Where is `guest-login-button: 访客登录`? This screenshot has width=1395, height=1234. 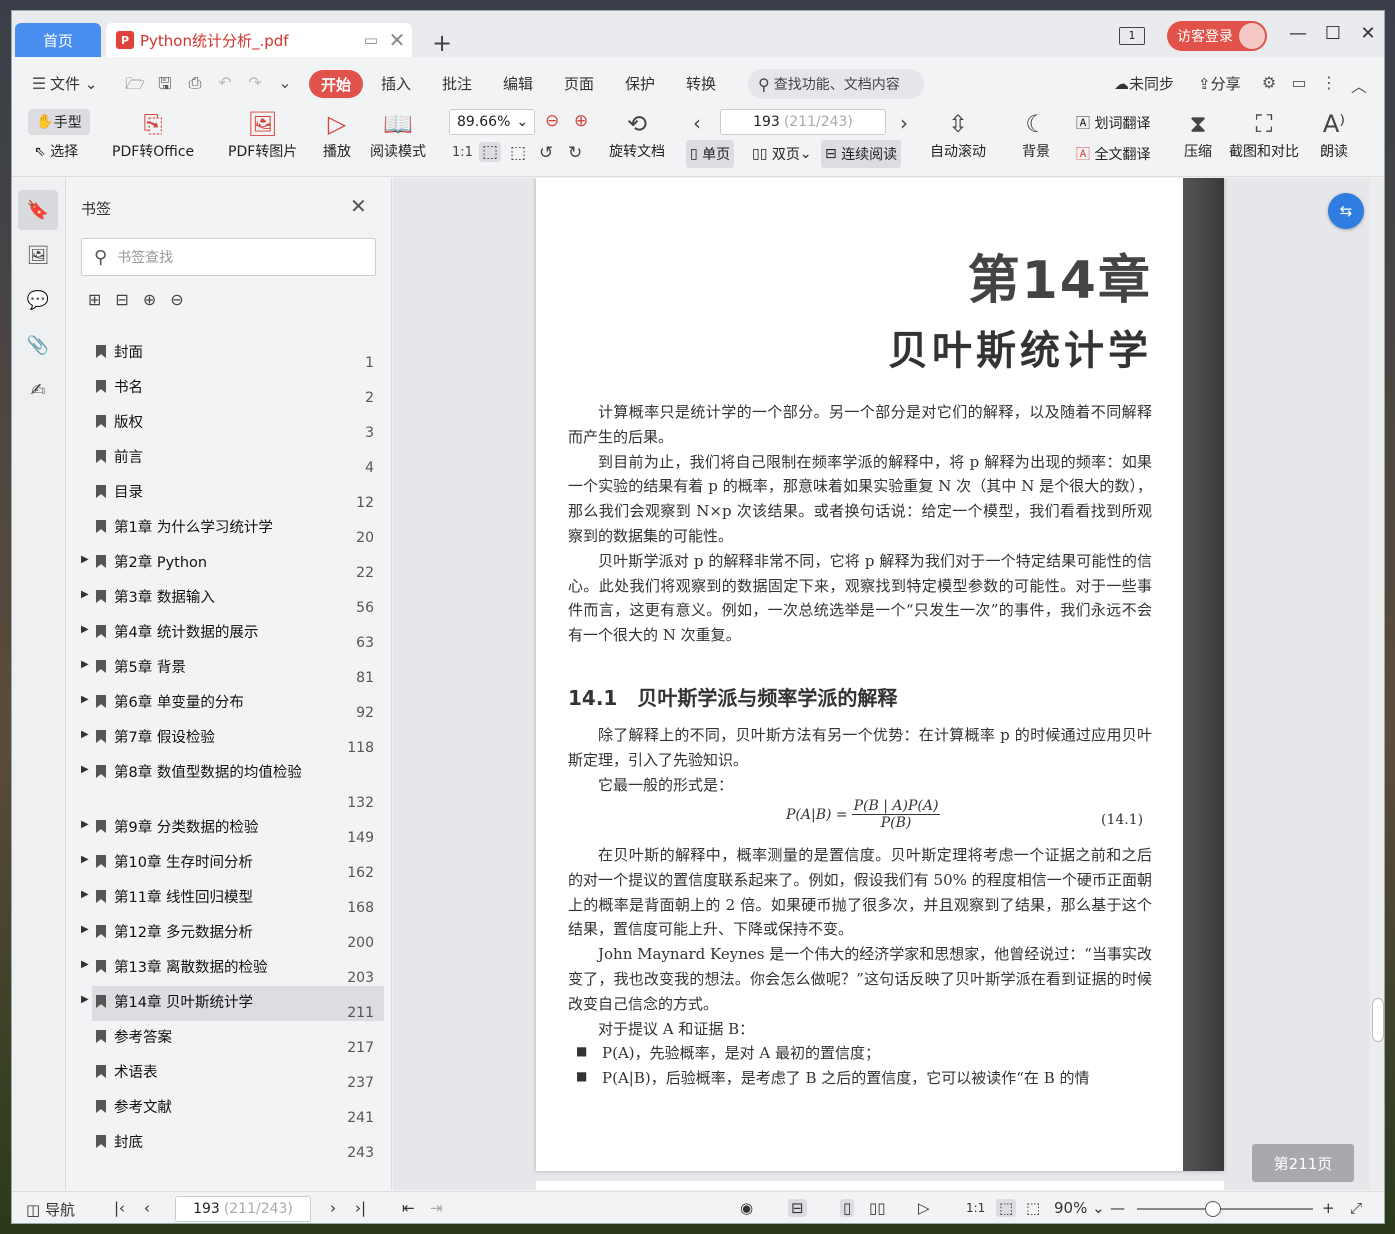 guest-login-button: 访客登录 is located at coordinates (1217, 36).